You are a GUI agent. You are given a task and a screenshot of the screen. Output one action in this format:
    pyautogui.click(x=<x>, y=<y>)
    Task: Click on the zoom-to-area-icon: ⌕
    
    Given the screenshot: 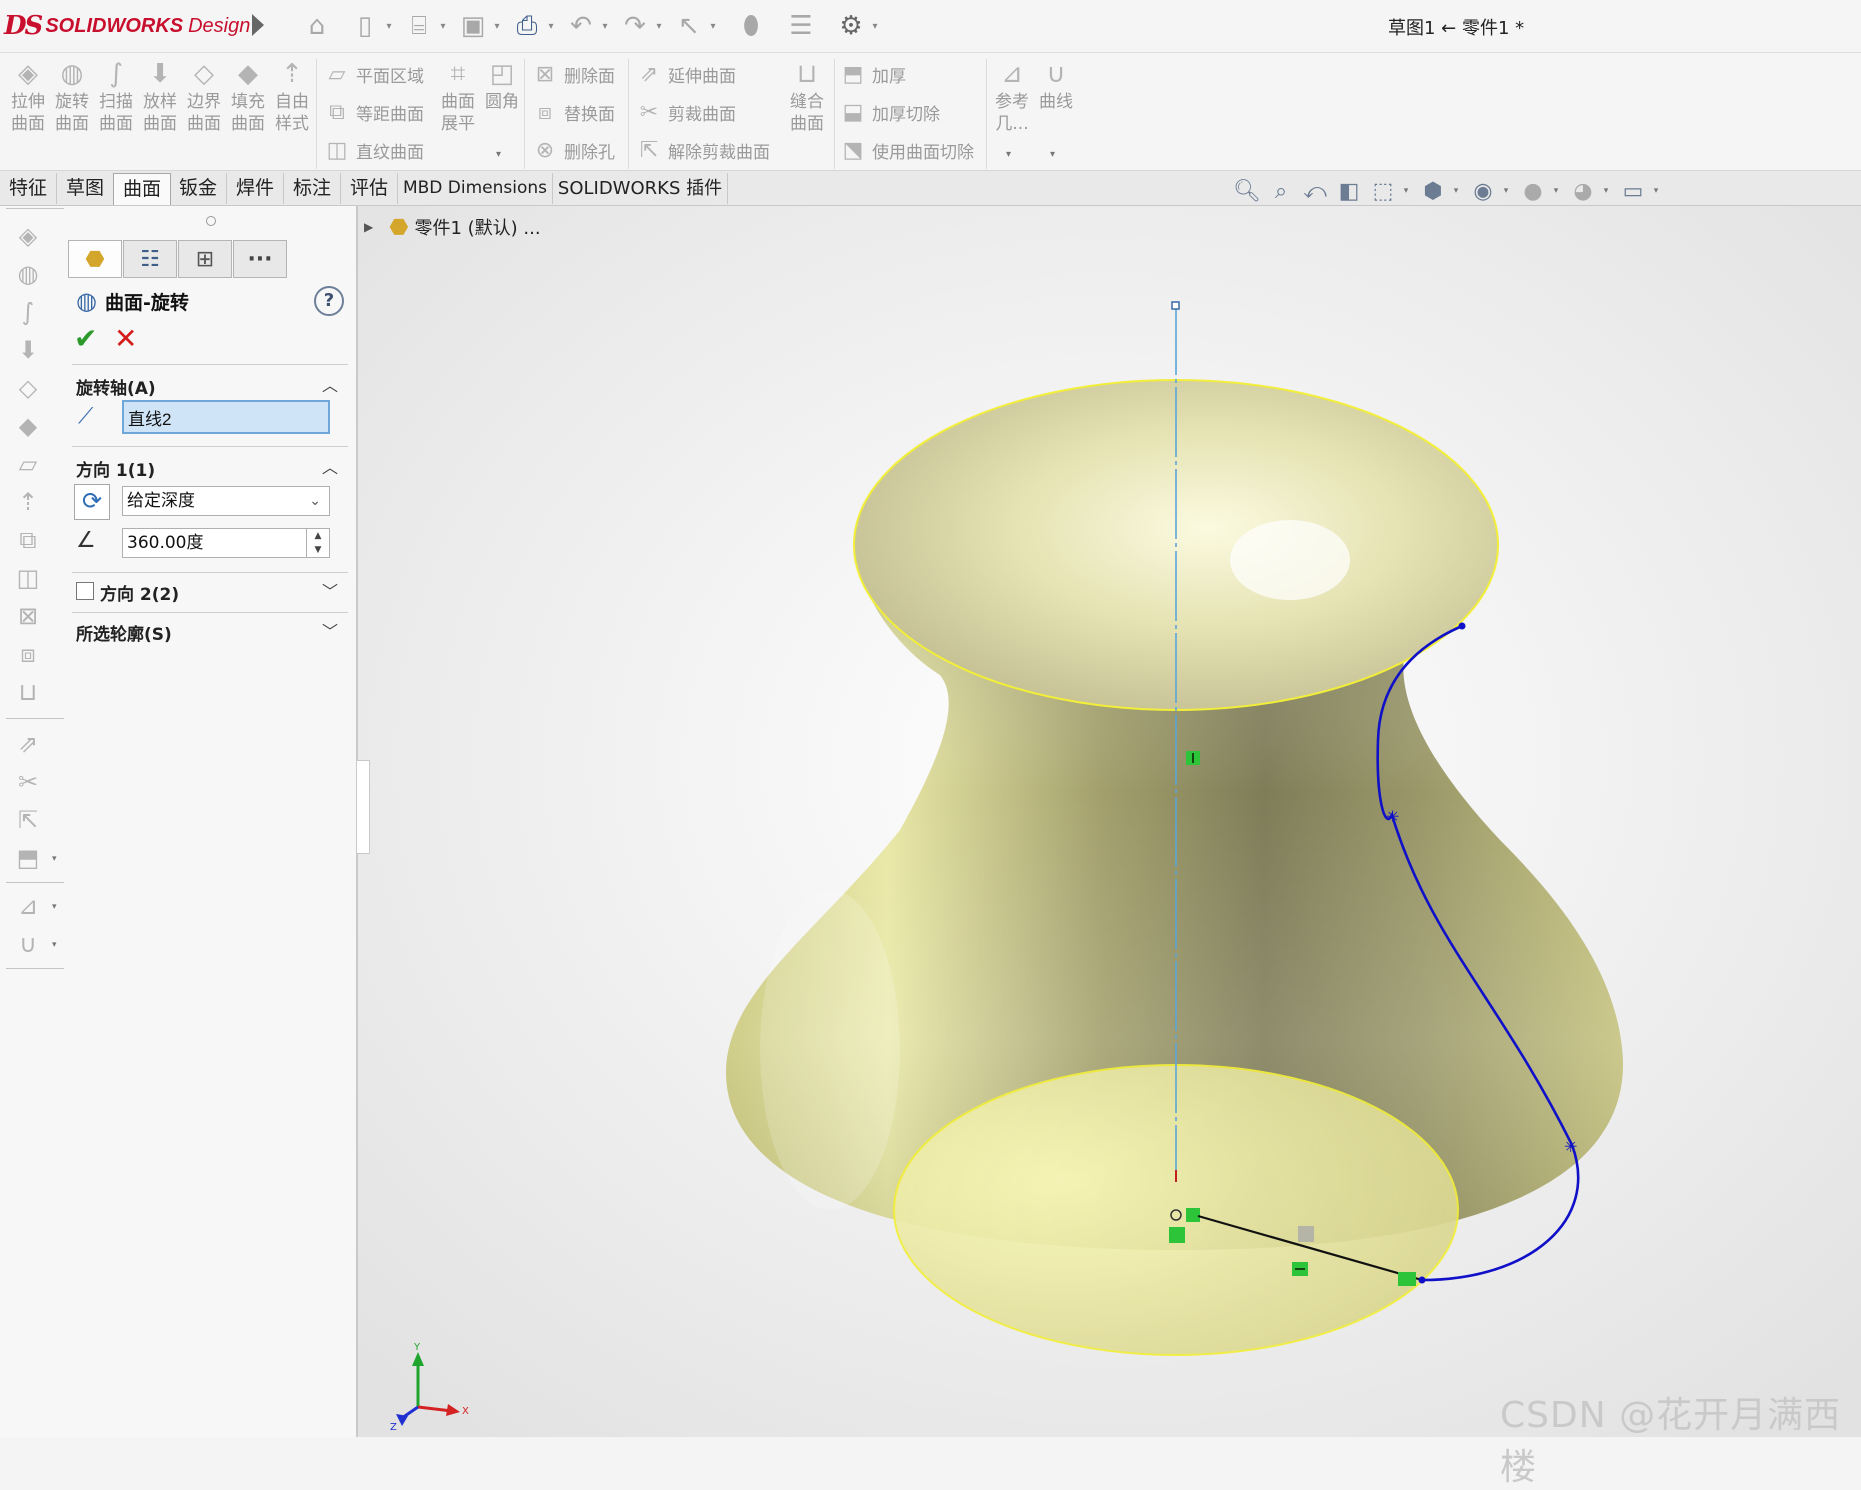 What is the action you would take?
    pyautogui.click(x=1281, y=191)
    